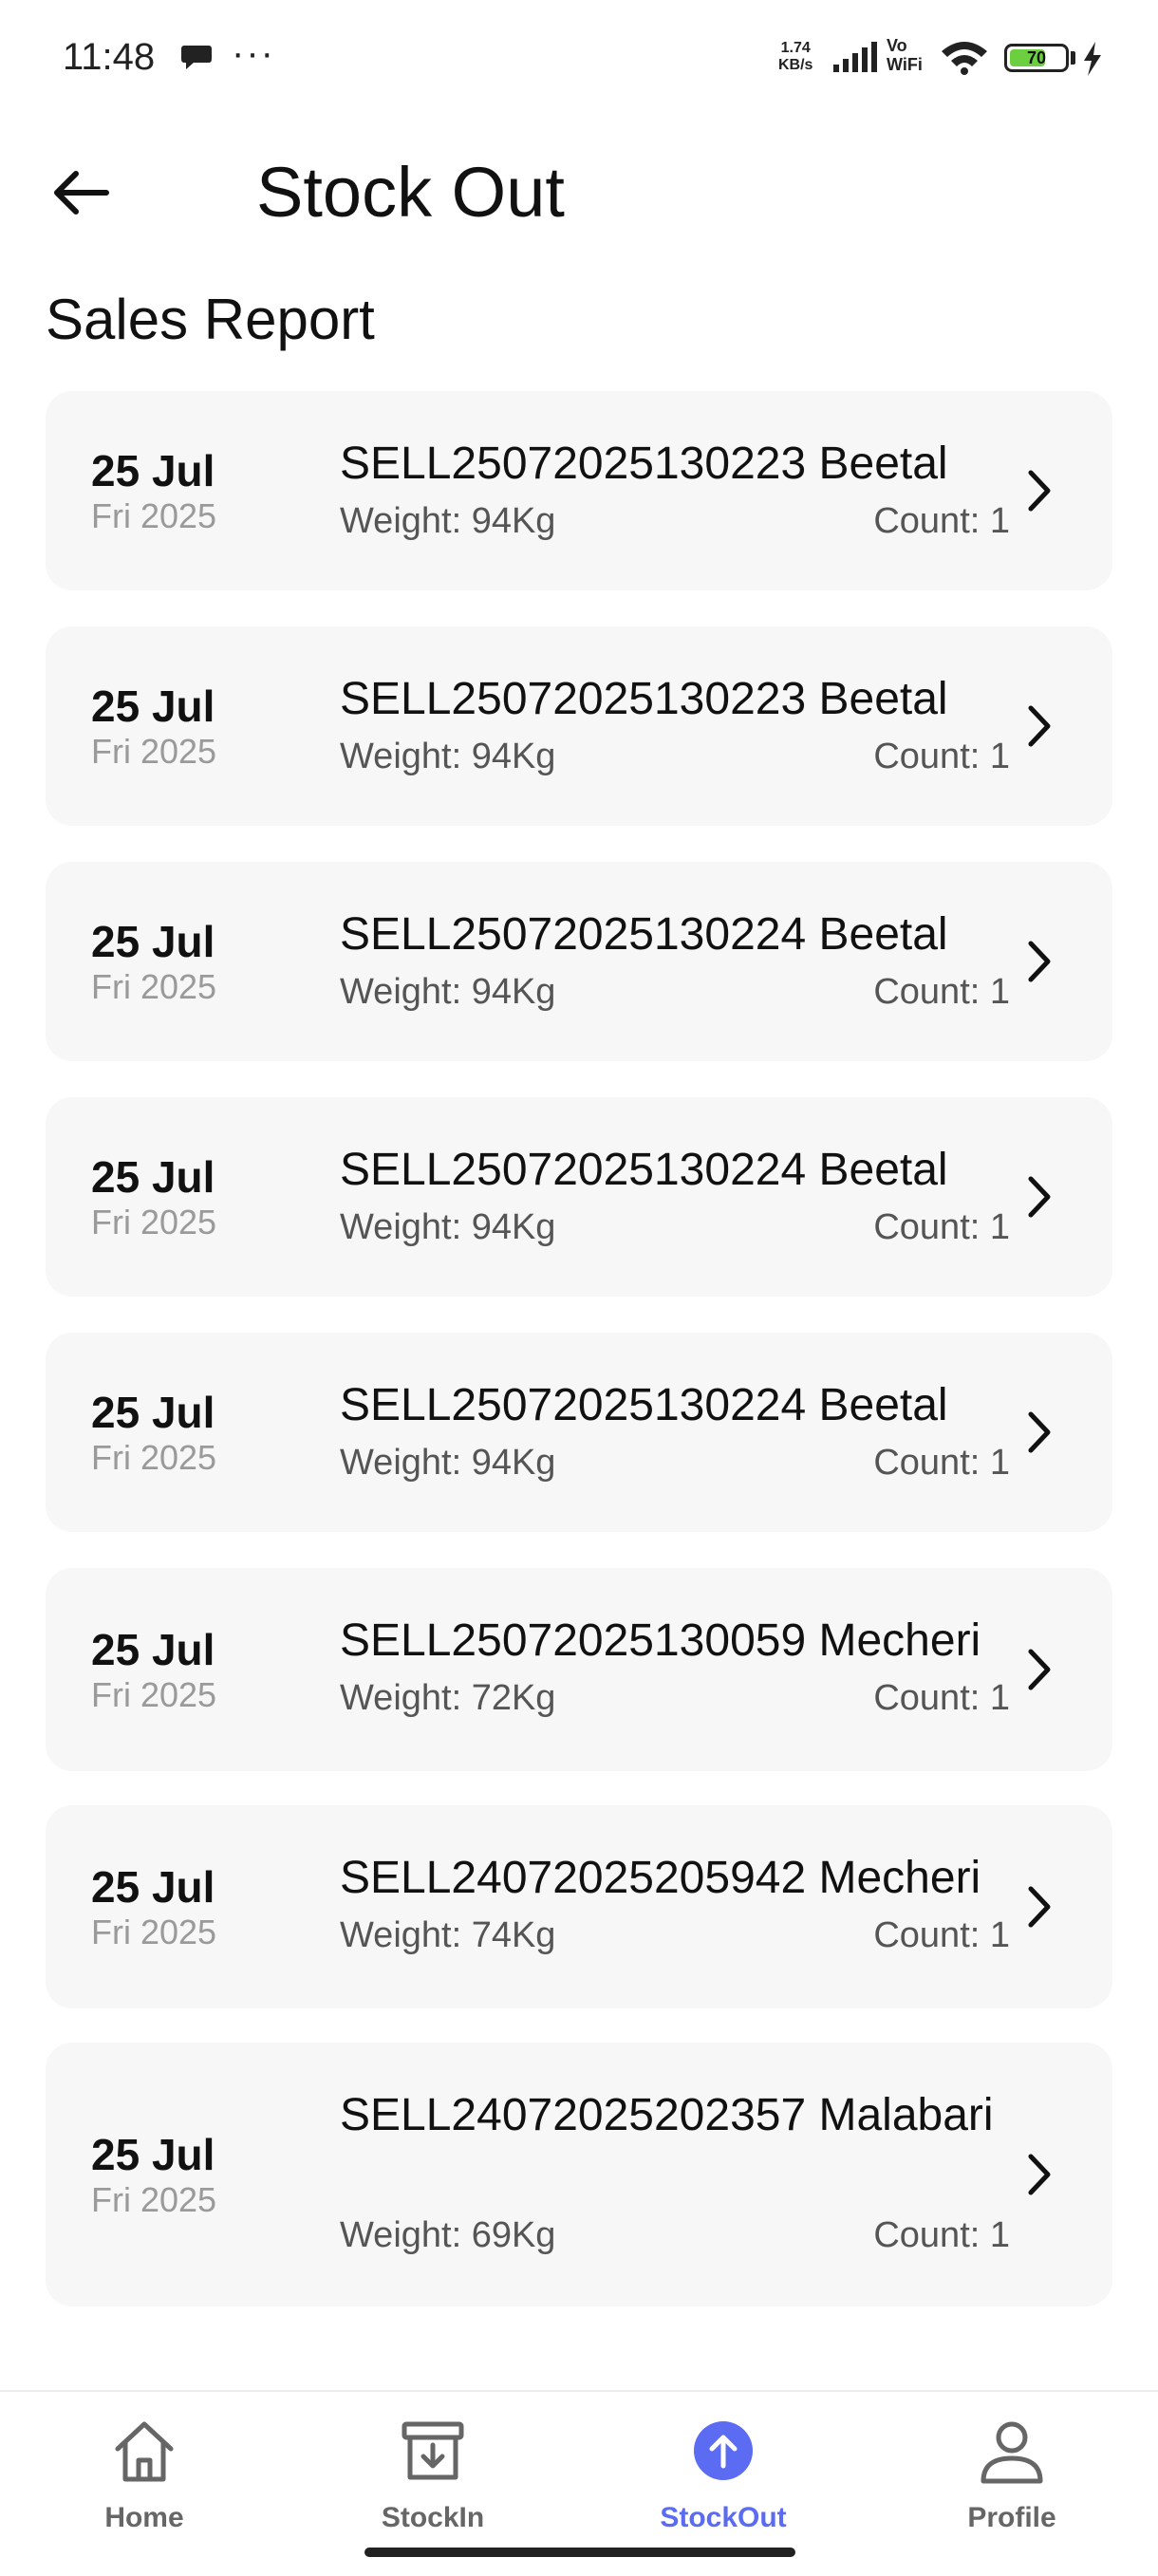 This screenshot has height=2576, width=1158. I want to click on nav-profile-label: Profile, so click(1011, 2517).